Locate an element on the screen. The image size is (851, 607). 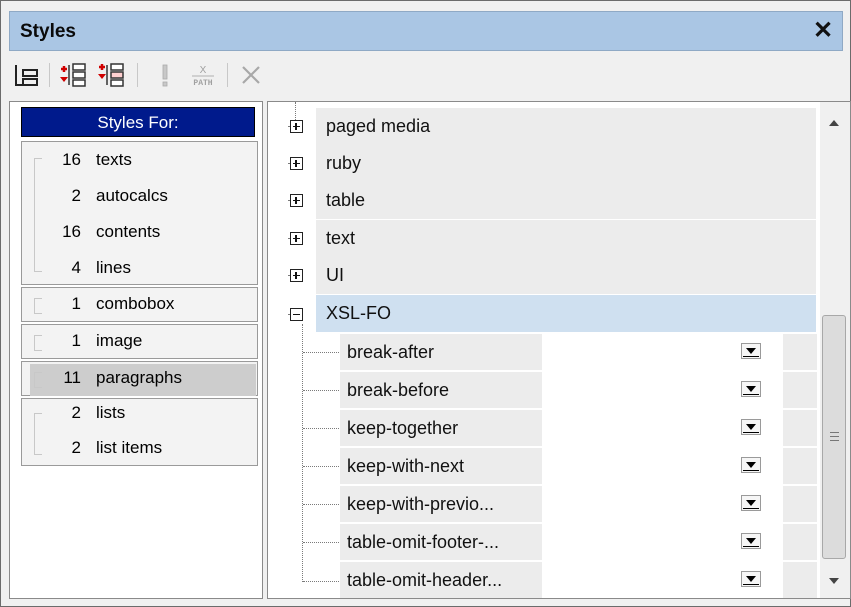
list-item: 1 combobox is located at coordinates (139, 305).